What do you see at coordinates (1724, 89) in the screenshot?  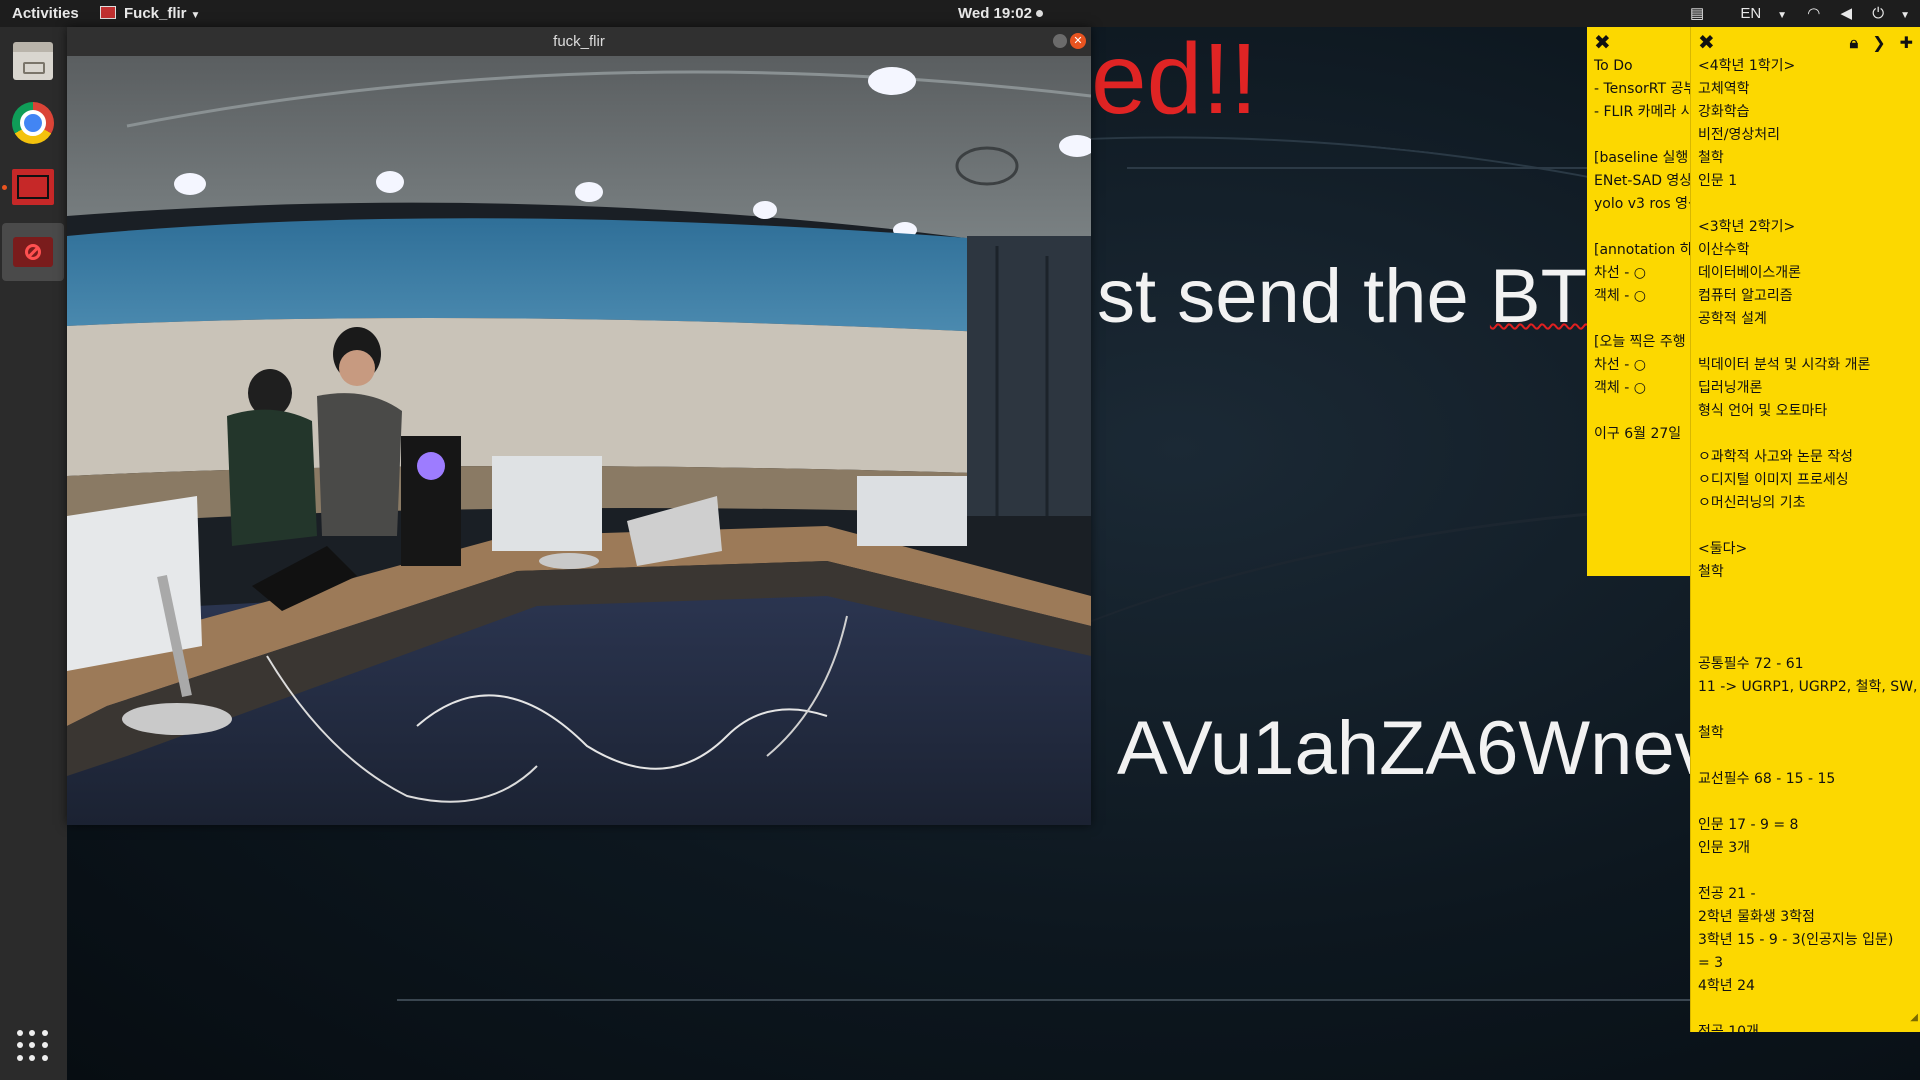 I see `note-line: 고체역학` at bounding box center [1724, 89].